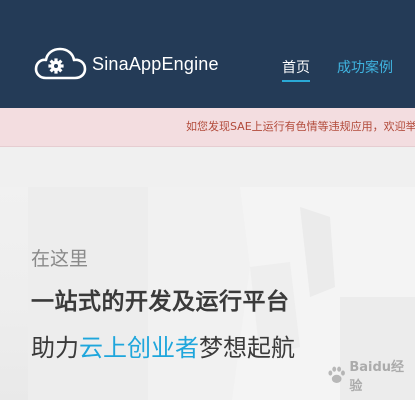 Image resolution: width=415 pixels, height=400 pixels. What do you see at coordinates (247, 348) in the screenshot?
I see `hero-slogan-suffix: 梦想起航` at bounding box center [247, 348].